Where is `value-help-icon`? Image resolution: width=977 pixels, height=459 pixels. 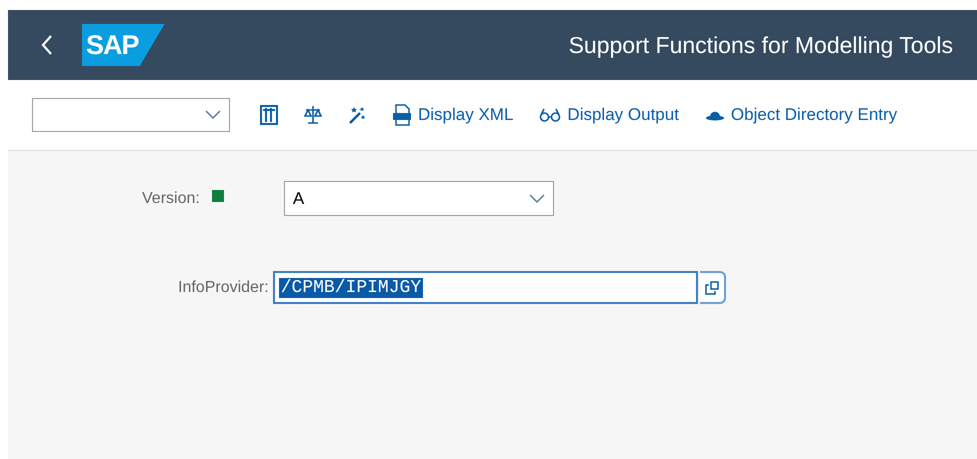 value-help-icon is located at coordinates (712, 288).